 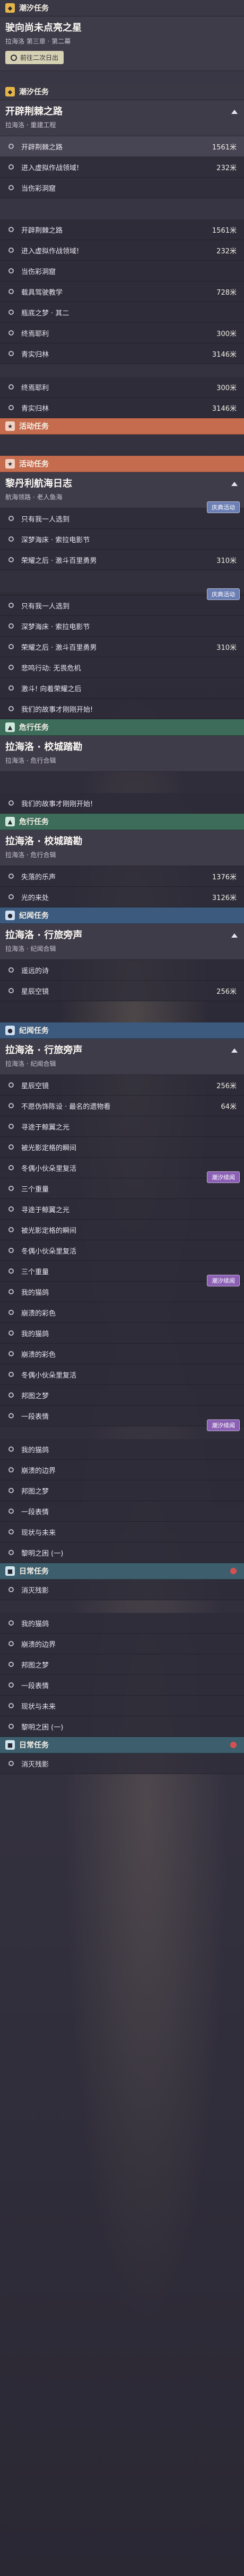 I want to click on quest-title: 驶向尚未点亮之星, so click(x=44, y=27).